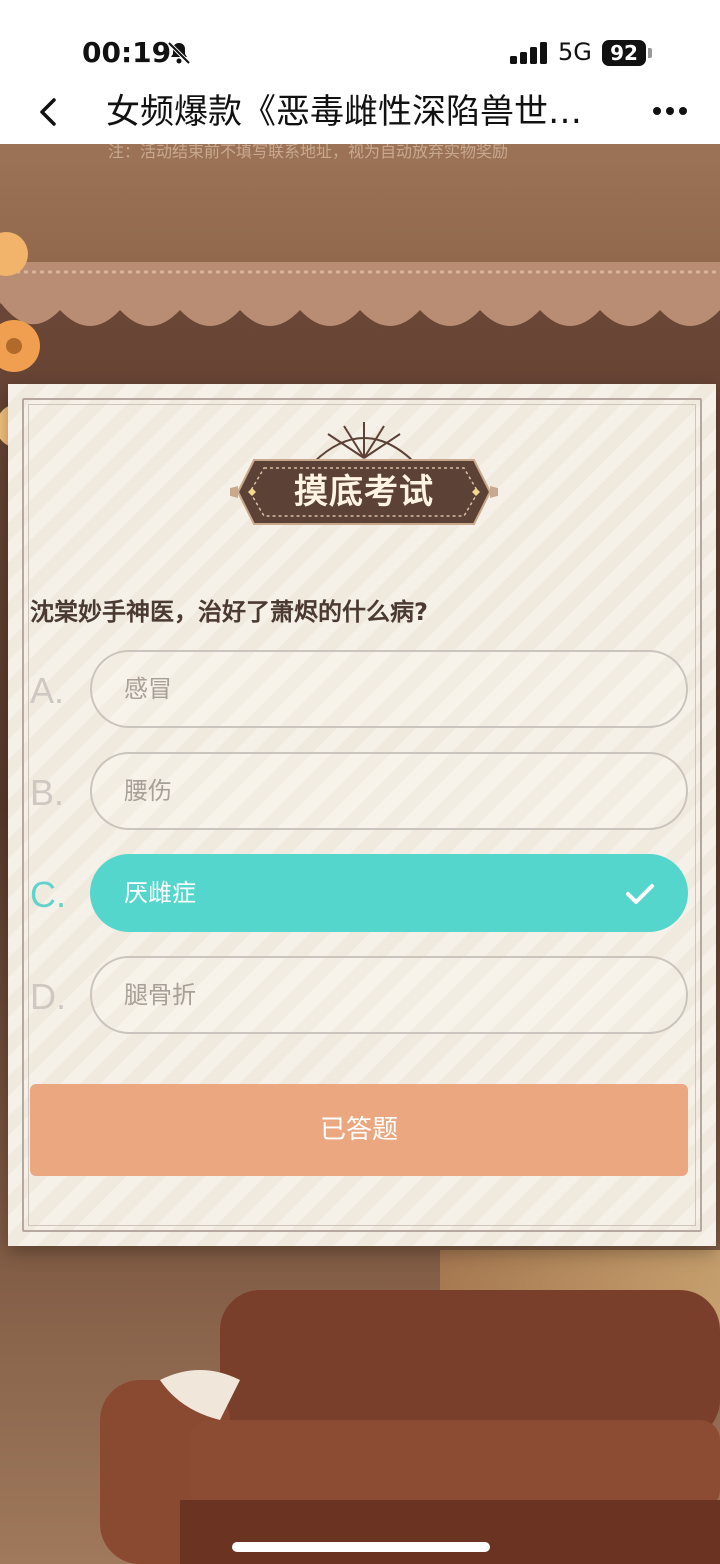  What do you see at coordinates (48, 894) in the screenshot?
I see `option-c-letter: C.` at bounding box center [48, 894].